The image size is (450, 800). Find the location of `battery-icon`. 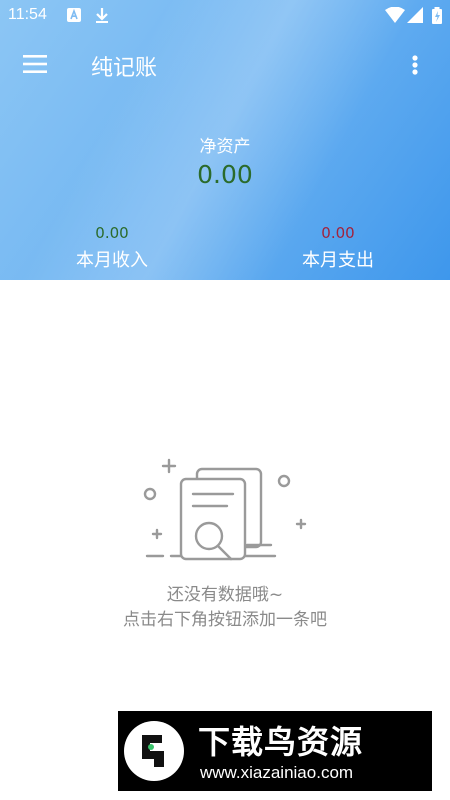

battery-icon is located at coordinates (437, 15).